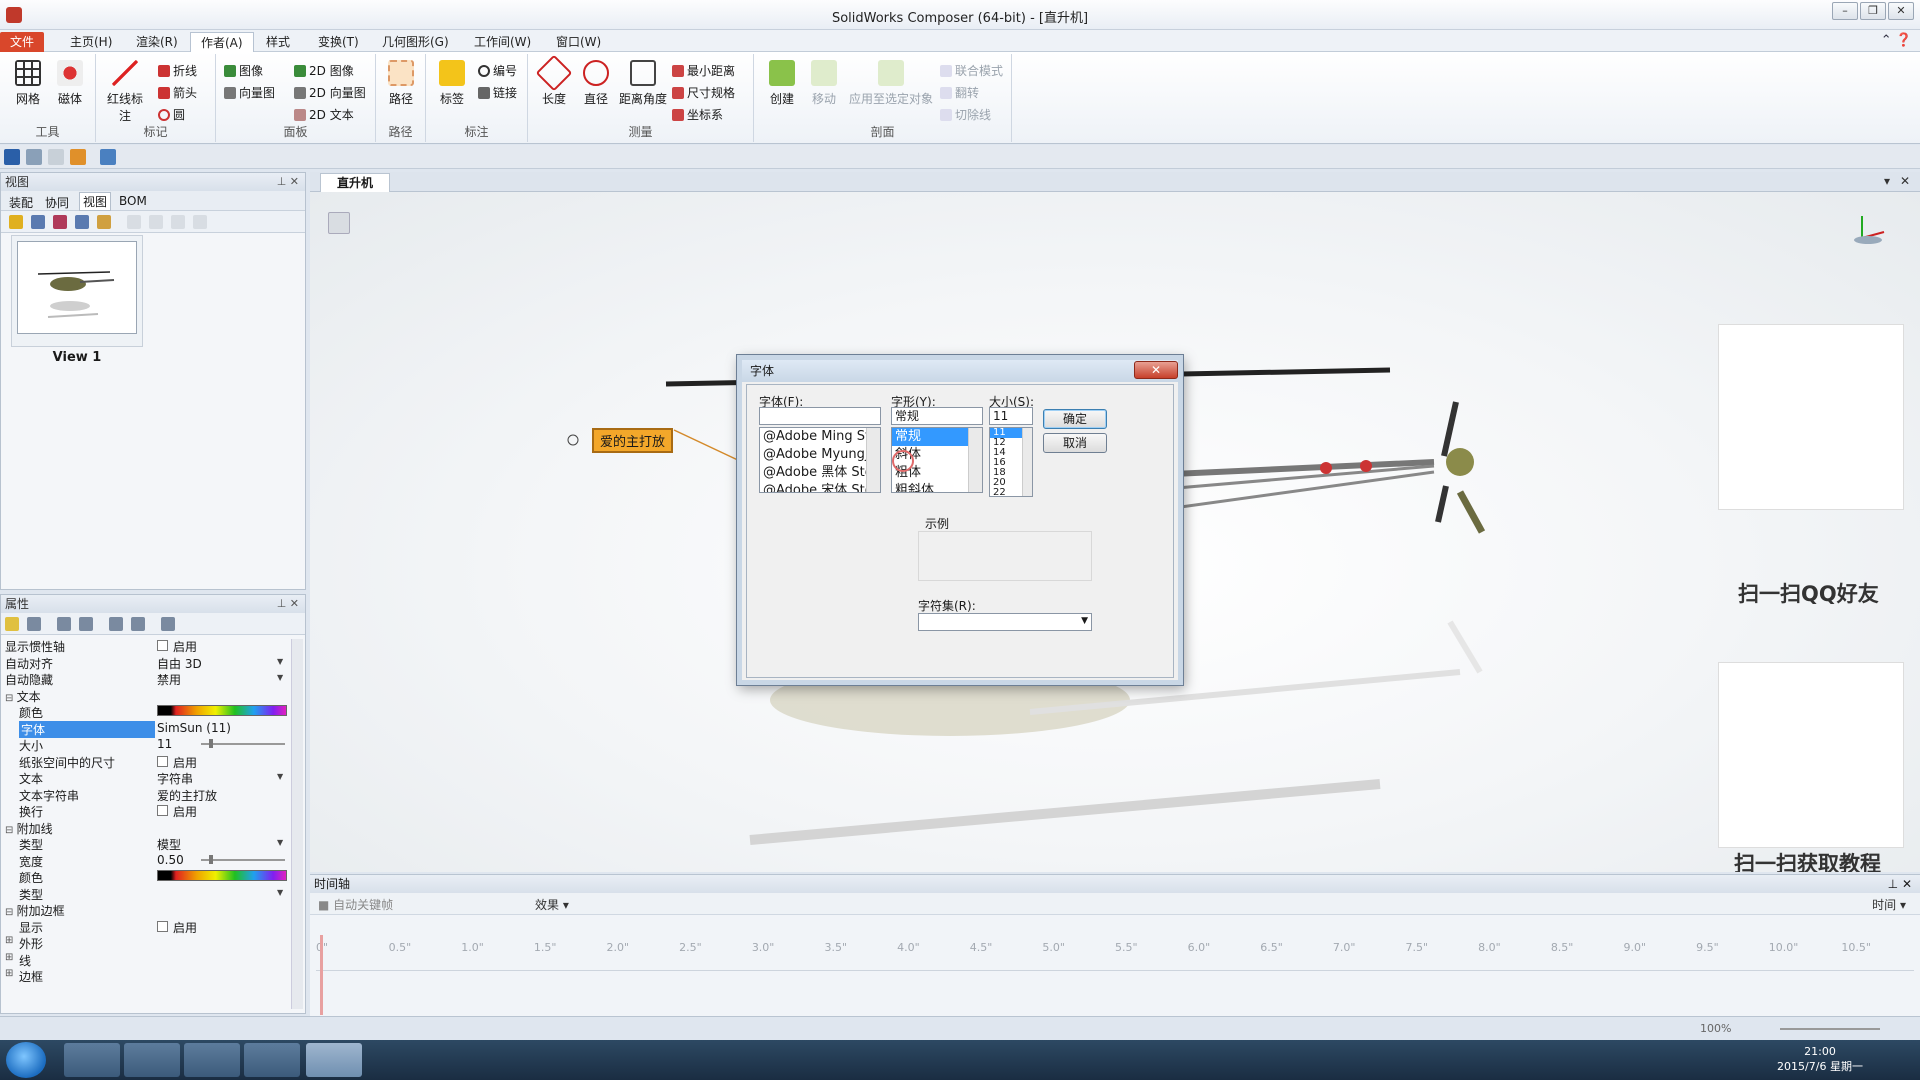 This screenshot has height=1080, width=1920. What do you see at coordinates (78, 157) in the screenshot?
I see `publish-icon` at bounding box center [78, 157].